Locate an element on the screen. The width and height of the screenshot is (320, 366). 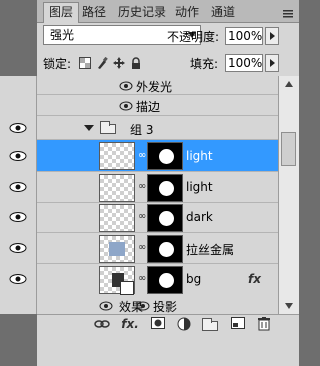
group-row: 组 3 is located at coordinates (157, 128).